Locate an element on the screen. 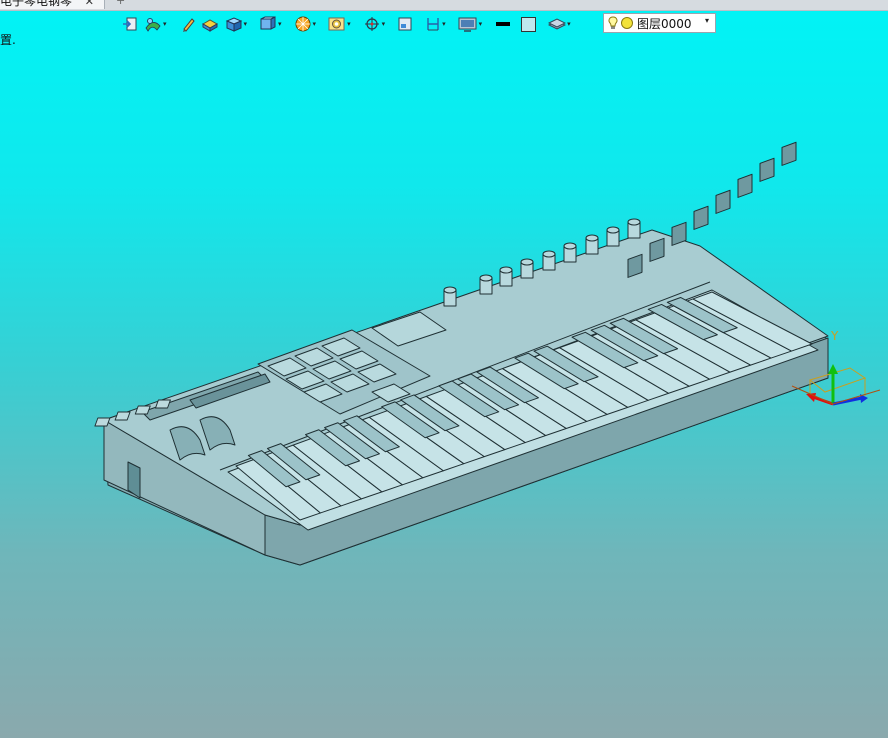 The height and width of the screenshot is (738, 888). layer-selector: 图层0000 ▾ is located at coordinates (659, 23).